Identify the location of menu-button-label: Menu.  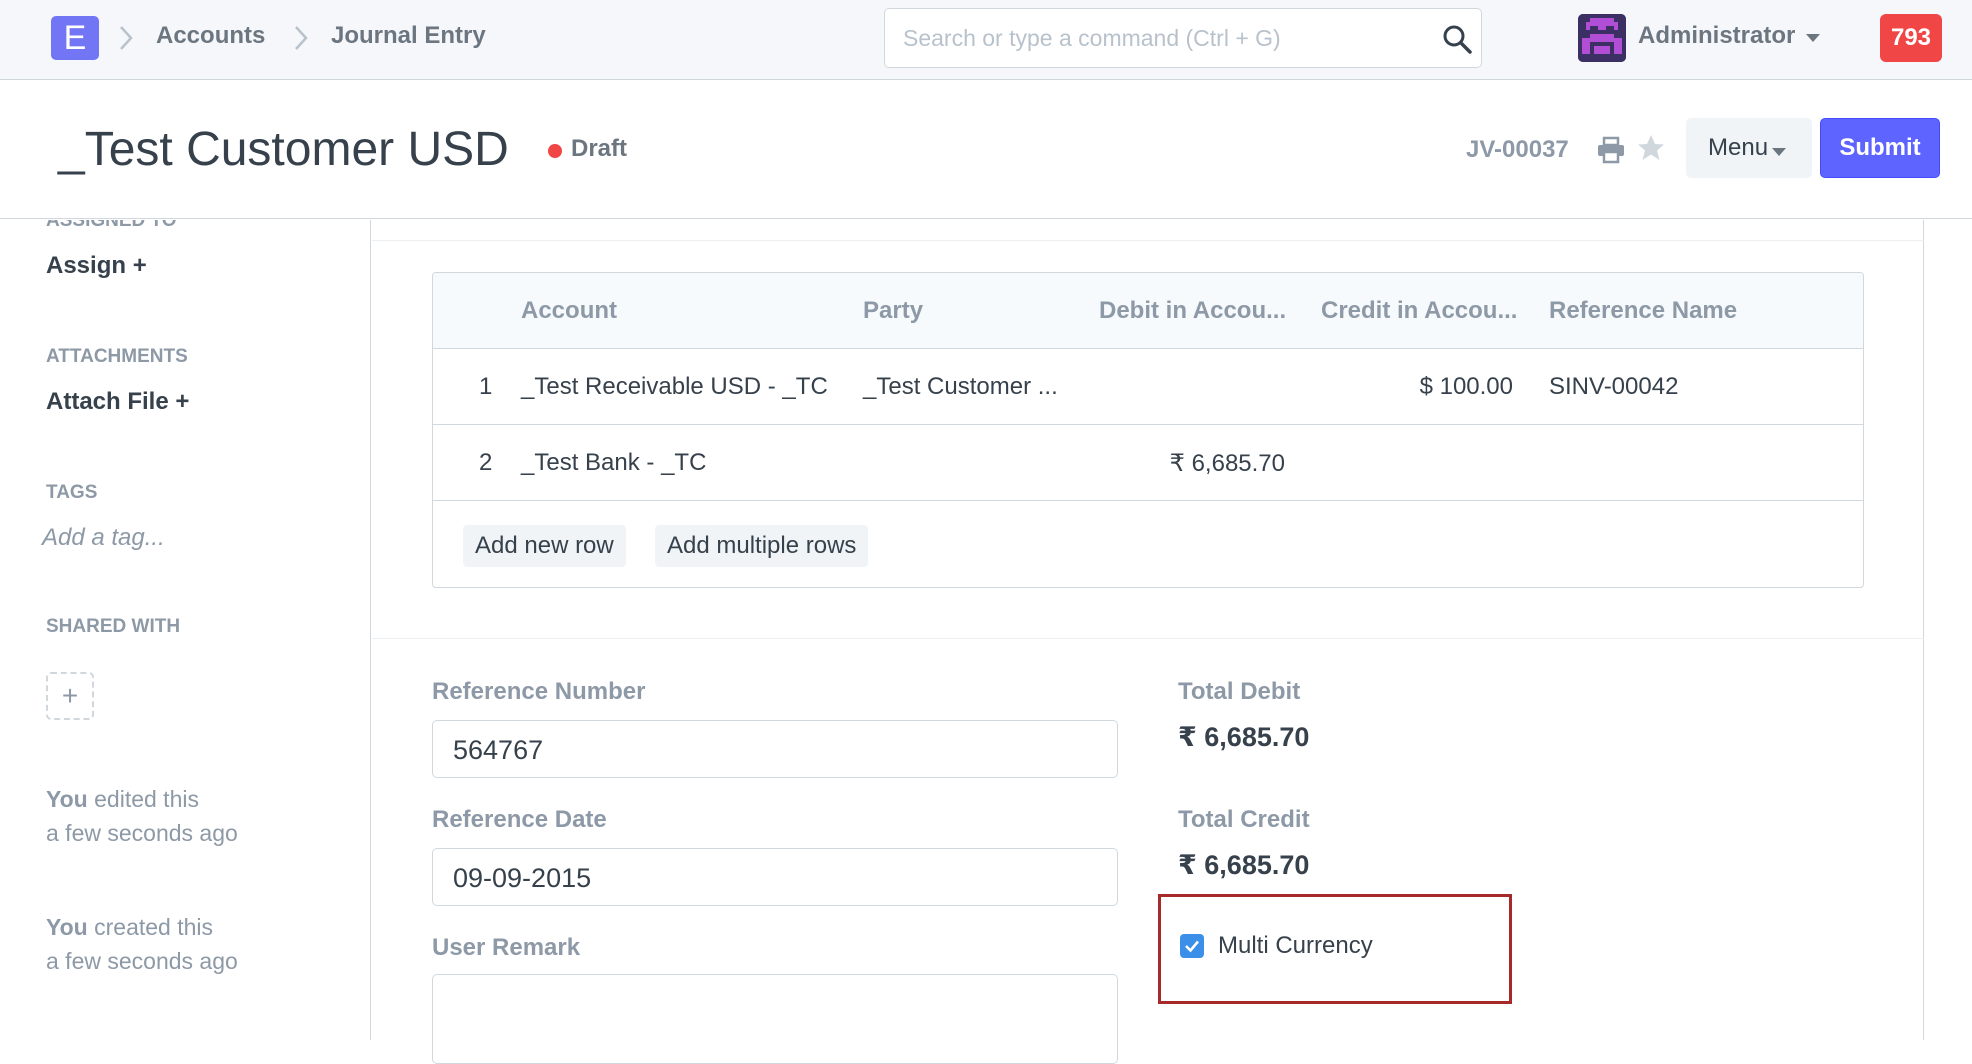
(1738, 147).